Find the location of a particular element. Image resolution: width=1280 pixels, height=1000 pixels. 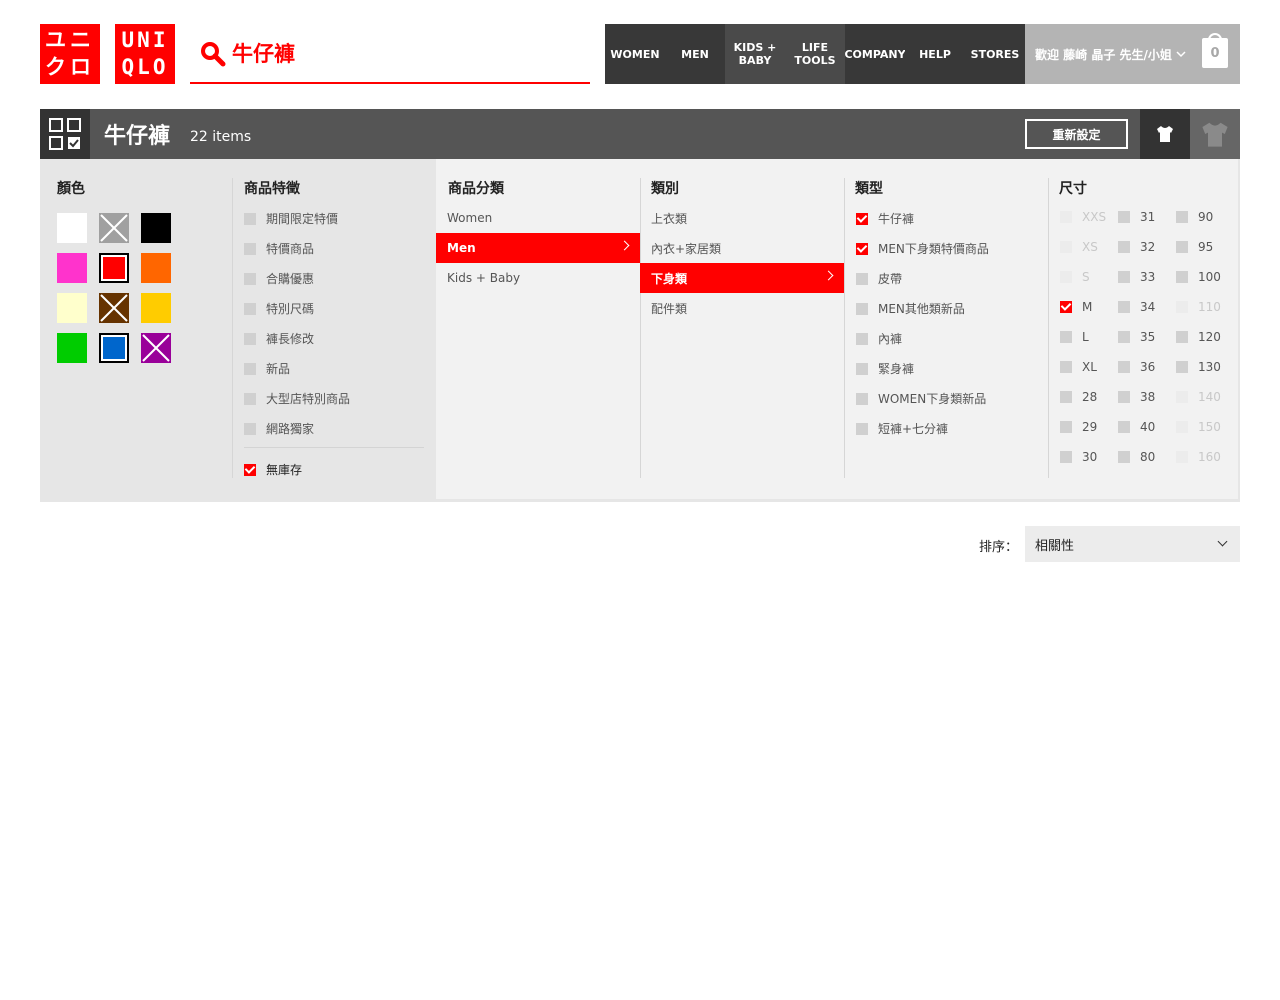

reset-button: 重新設定 is located at coordinates (1076, 134).